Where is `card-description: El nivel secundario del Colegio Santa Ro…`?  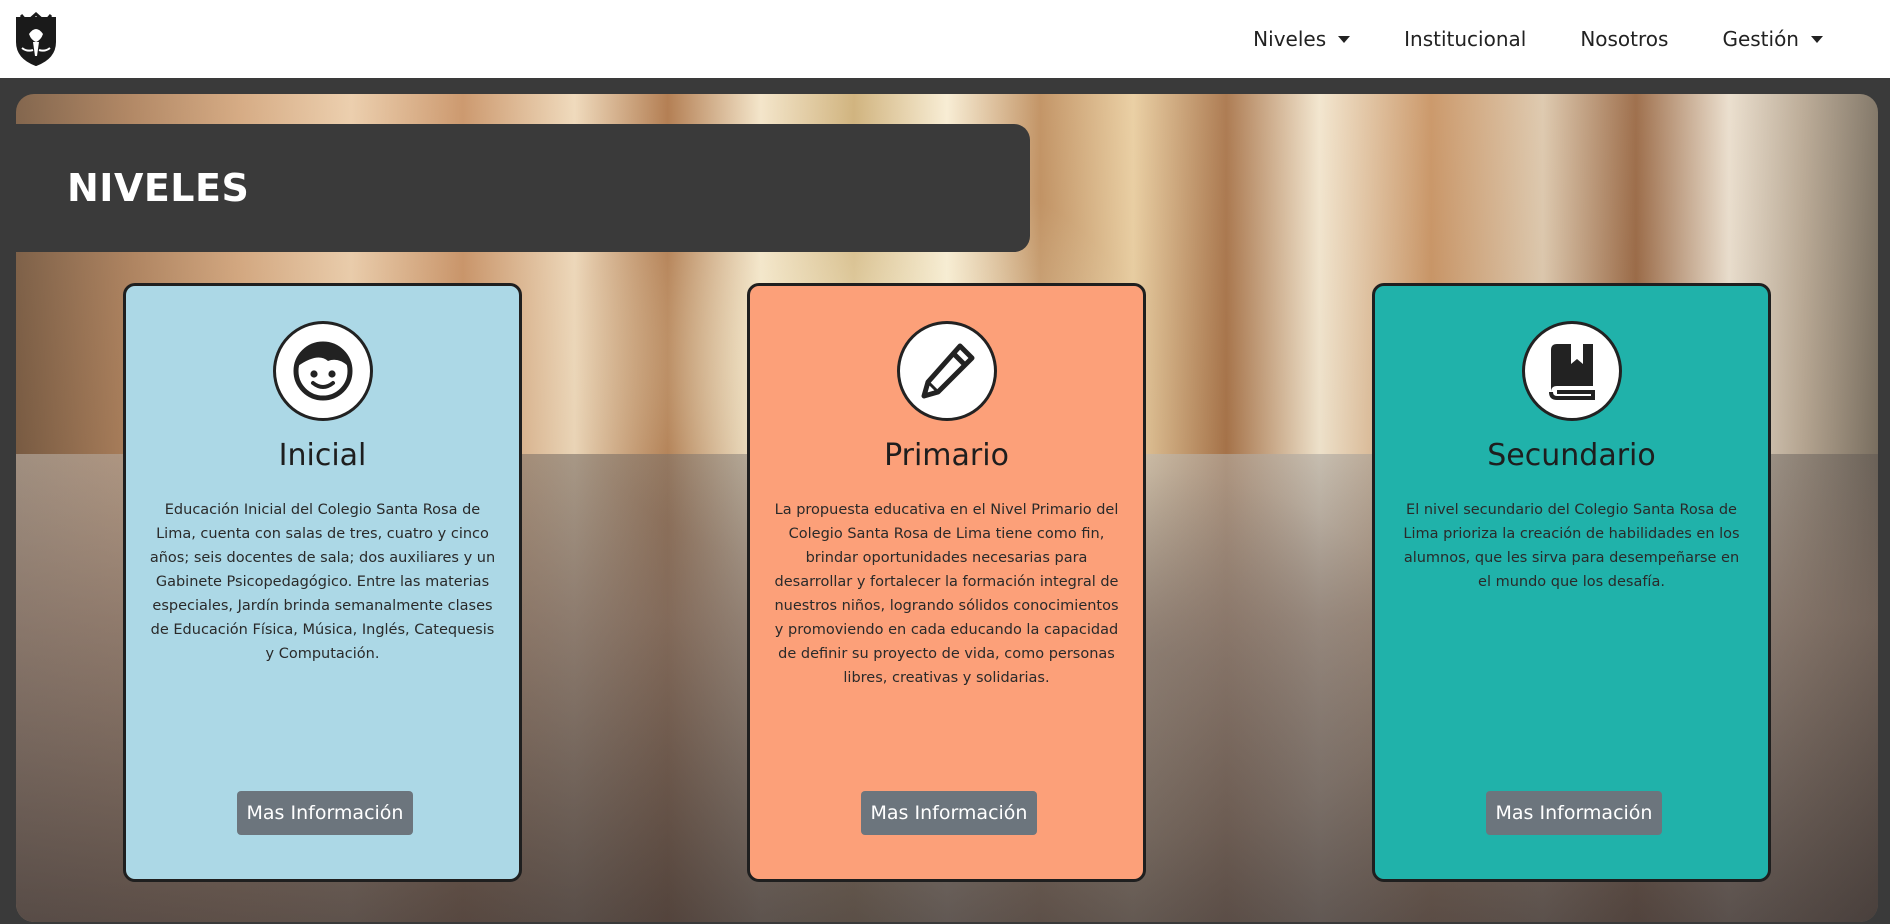
card-description: El nivel secundario del Colegio Santa Ro… is located at coordinates (1571, 546).